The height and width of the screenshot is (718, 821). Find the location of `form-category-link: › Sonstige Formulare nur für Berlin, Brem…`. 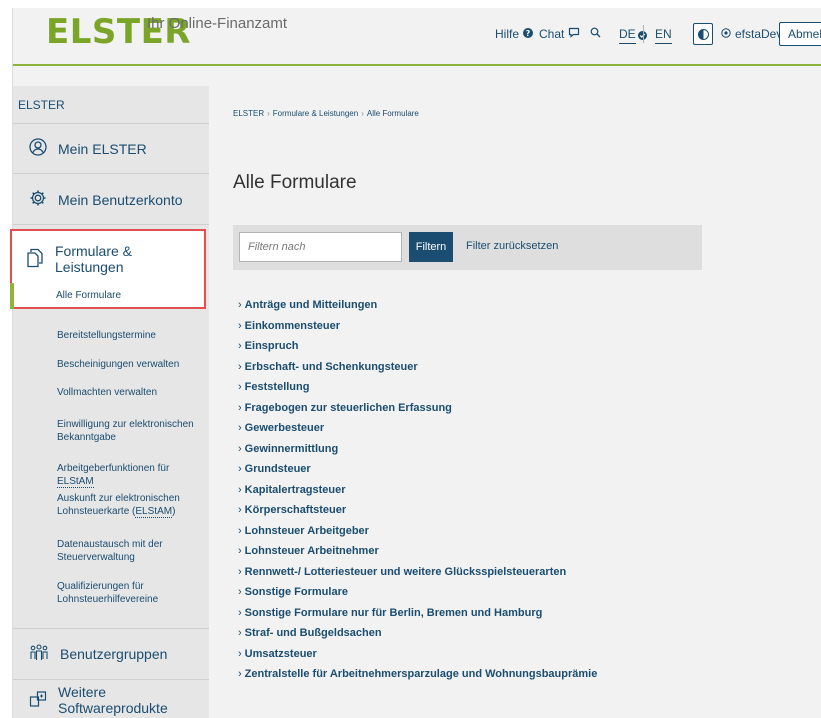

form-category-link: › Sonstige Formulare nur für Berlin, Brem… is located at coordinates (417, 615).